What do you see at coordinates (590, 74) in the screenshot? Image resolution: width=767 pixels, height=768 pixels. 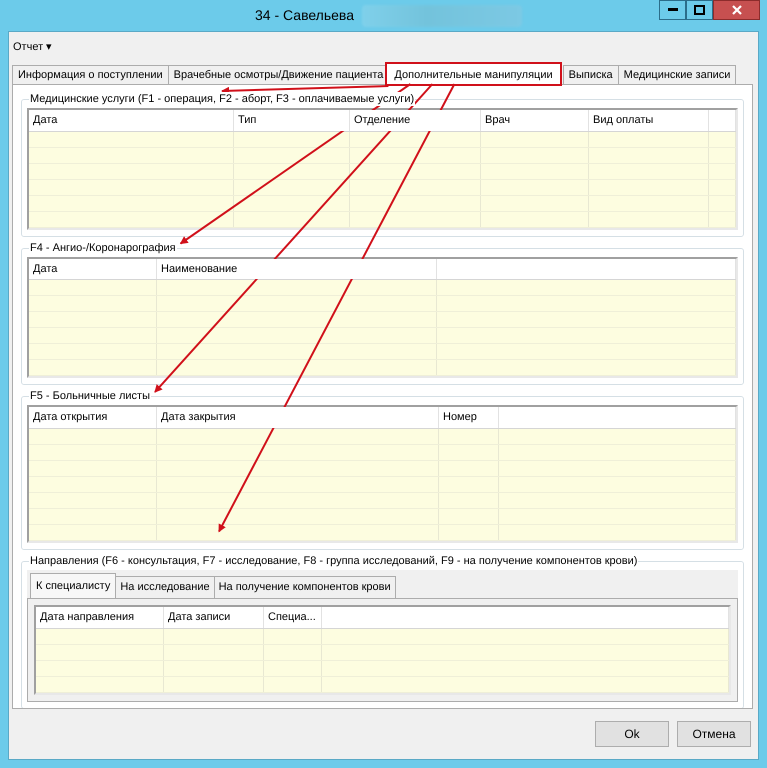 I see `tab: Выписка` at bounding box center [590, 74].